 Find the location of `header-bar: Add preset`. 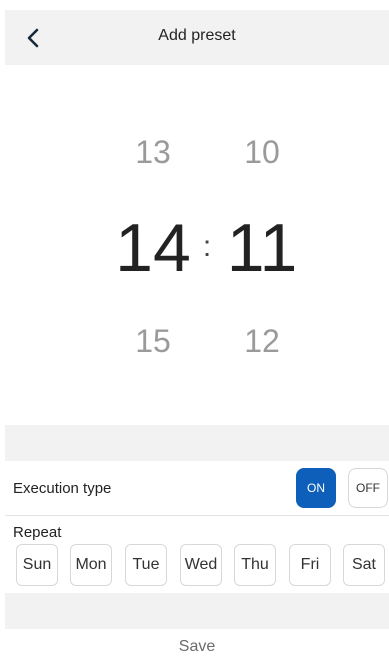

header-bar: Add preset is located at coordinates (197, 37).